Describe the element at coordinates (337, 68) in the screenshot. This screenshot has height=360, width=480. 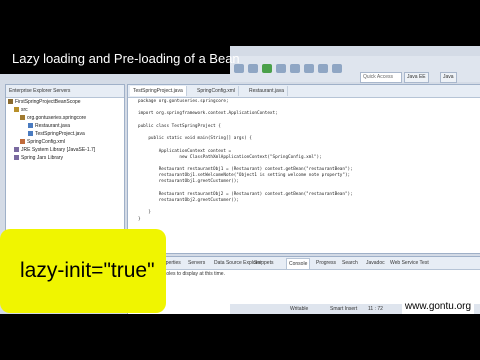
I see `forward-icon` at that location.